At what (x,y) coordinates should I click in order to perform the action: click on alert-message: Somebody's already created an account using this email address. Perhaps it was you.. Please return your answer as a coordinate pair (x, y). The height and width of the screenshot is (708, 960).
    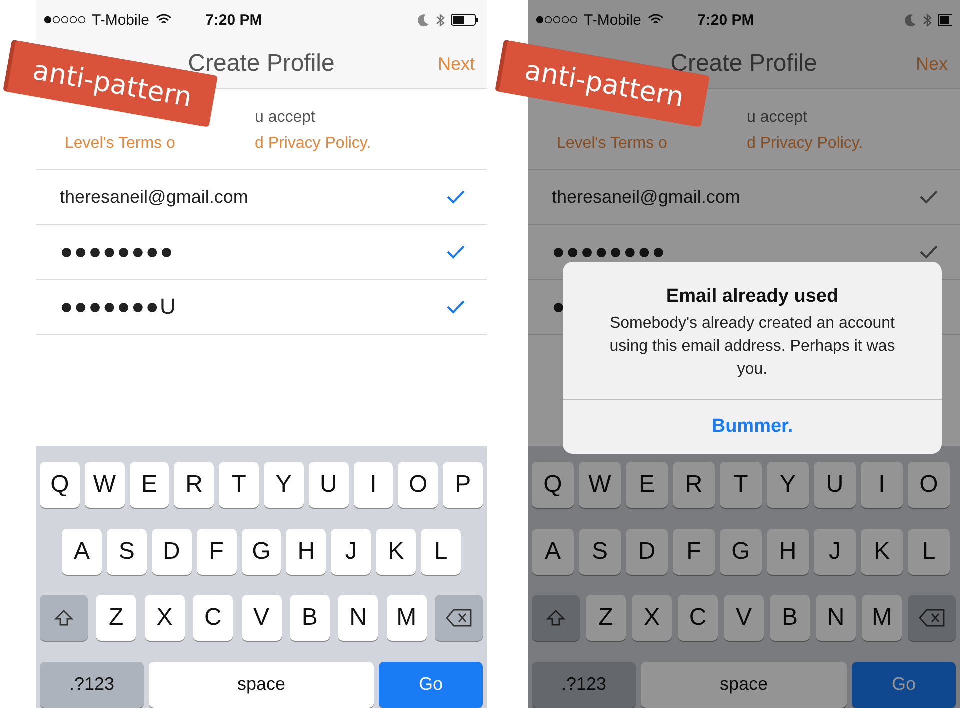
    Looking at the image, I should click on (752, 347).